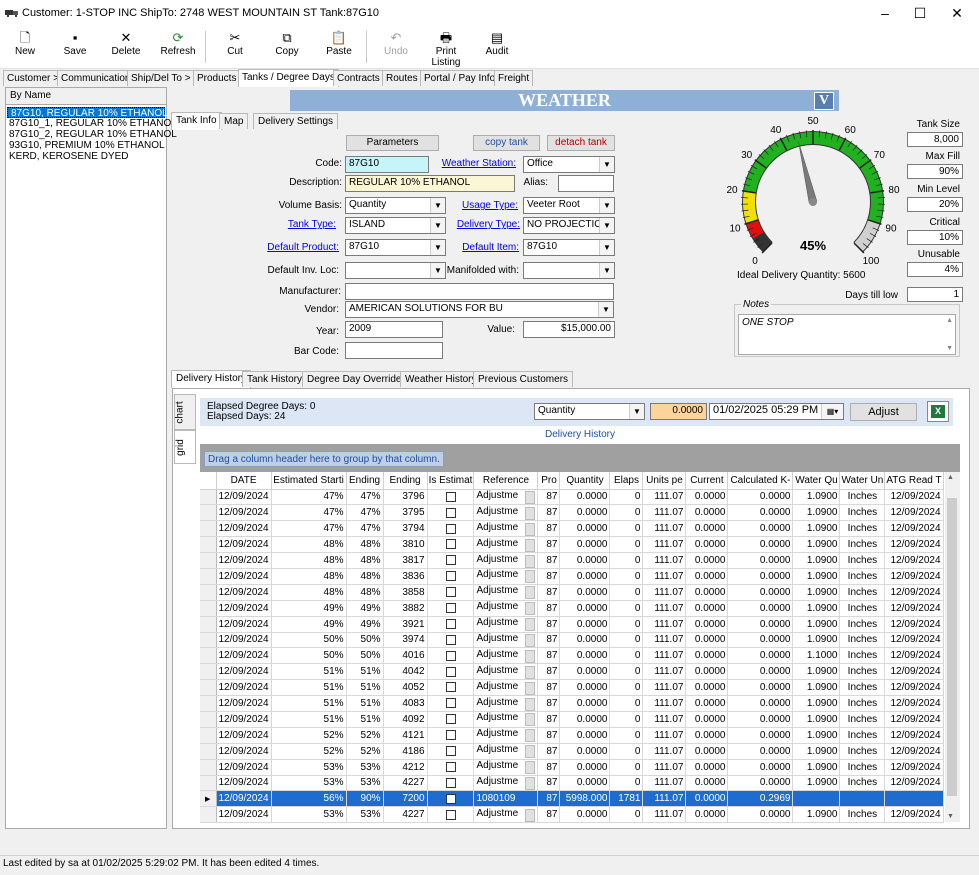 The height and width of the screenshot is (875, 979). What do you see at coordinates (935, 294) in the screenshot?
I see `days-till-low-field: 1` at bounding box center [935, 294].